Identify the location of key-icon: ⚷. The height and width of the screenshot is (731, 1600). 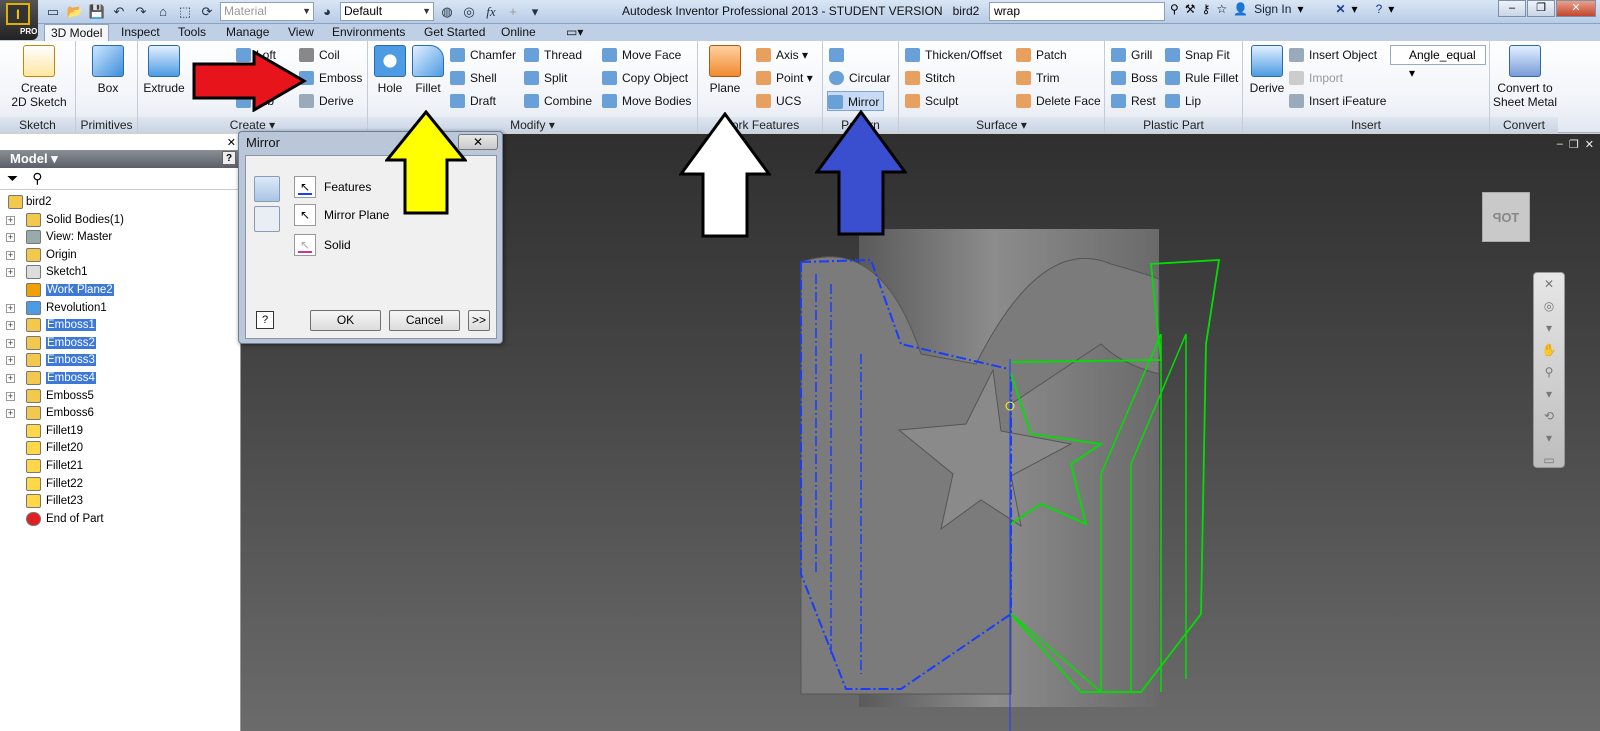
(1206, 9).